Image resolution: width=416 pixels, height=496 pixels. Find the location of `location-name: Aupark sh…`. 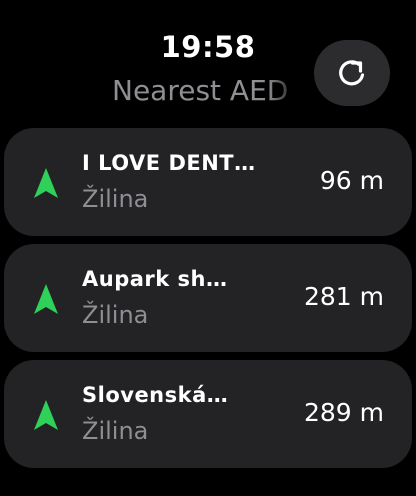

location-name: Aupark sh… is located at coordinates (155, 279).